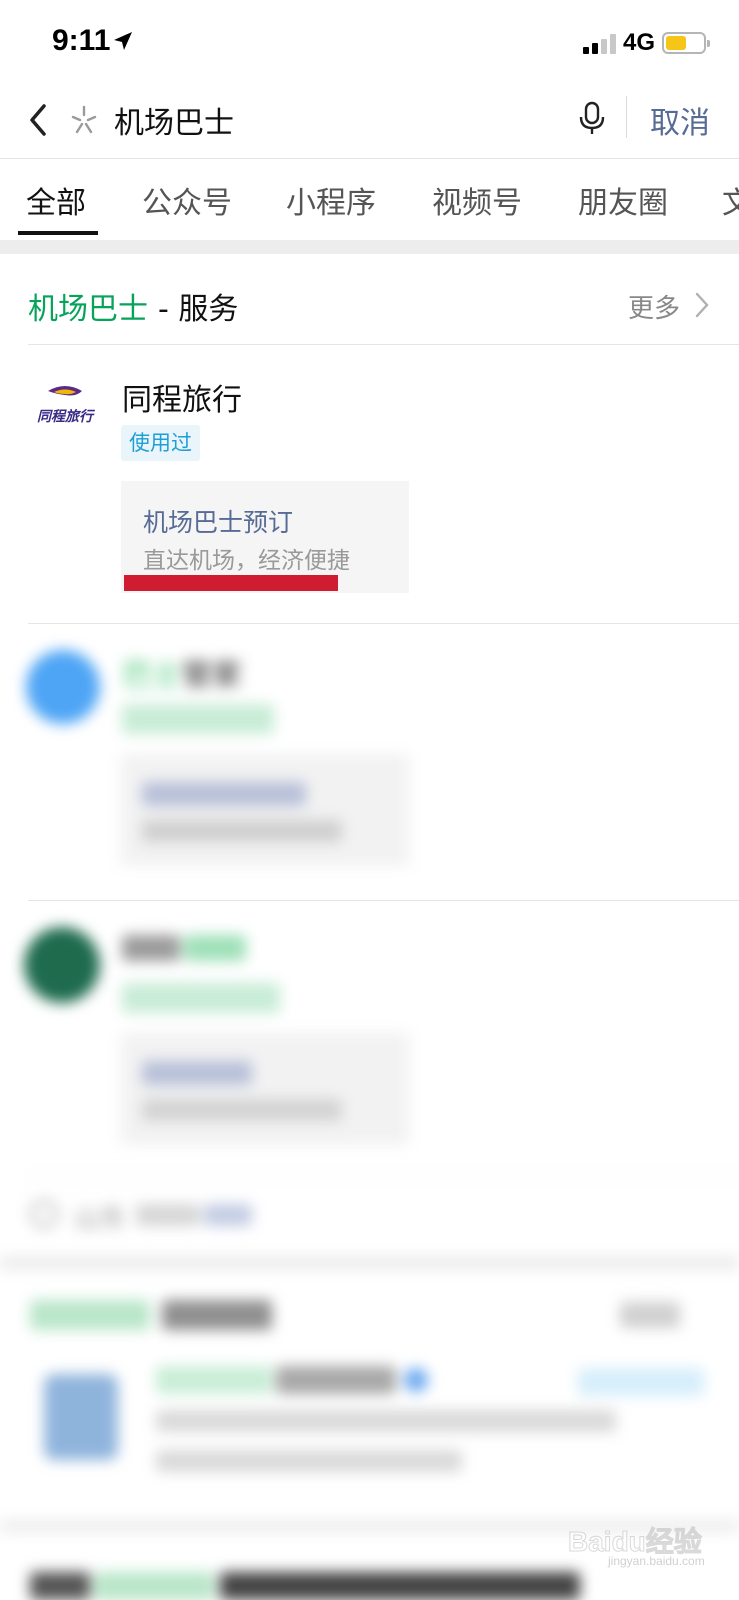 The height and width of the screenshot is (1600, 739). What do you see at coordinates (639, 42) in the screenshot?
I see `network-type: 4G` at bounding box center [639, 42].